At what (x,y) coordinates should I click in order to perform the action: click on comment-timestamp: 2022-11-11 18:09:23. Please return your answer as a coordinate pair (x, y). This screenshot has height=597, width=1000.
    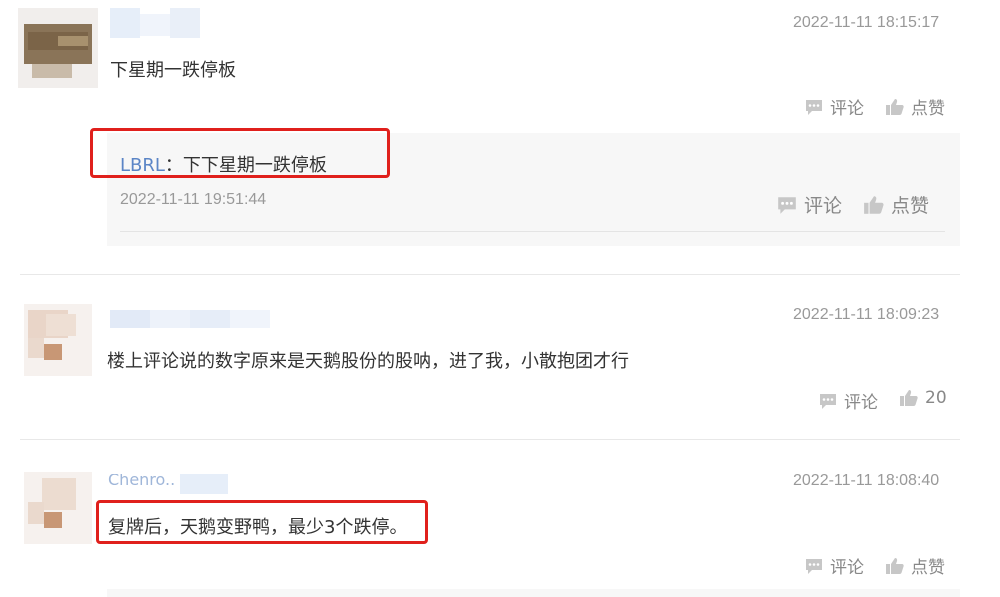
    Looking at the image, I should click on (866, 314).